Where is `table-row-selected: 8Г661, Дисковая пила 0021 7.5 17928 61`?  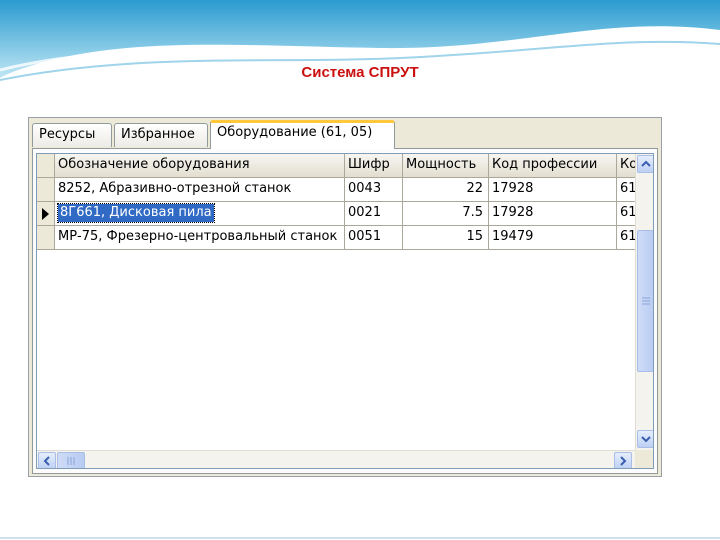
table-row-selected: 8Г661, Дисковая пила 0021 7.5 17928 61 is located at coordinates (337, 214).